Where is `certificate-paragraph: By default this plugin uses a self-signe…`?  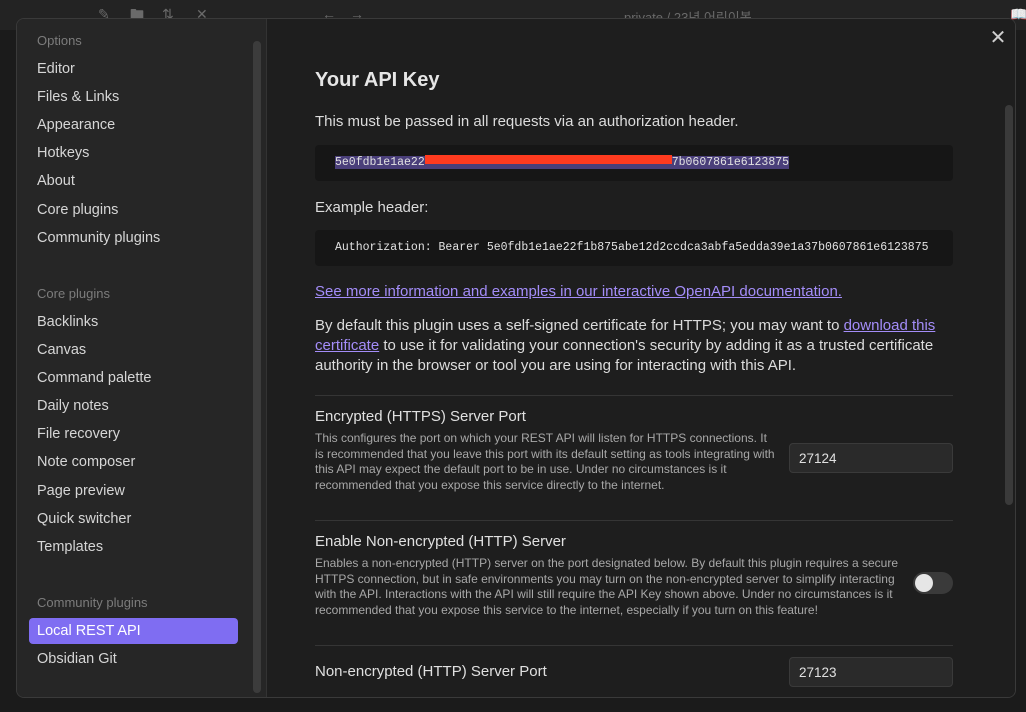
certificate-paragraph: By default this plugin uses a self-signe… is located at coordinates (630, 346).